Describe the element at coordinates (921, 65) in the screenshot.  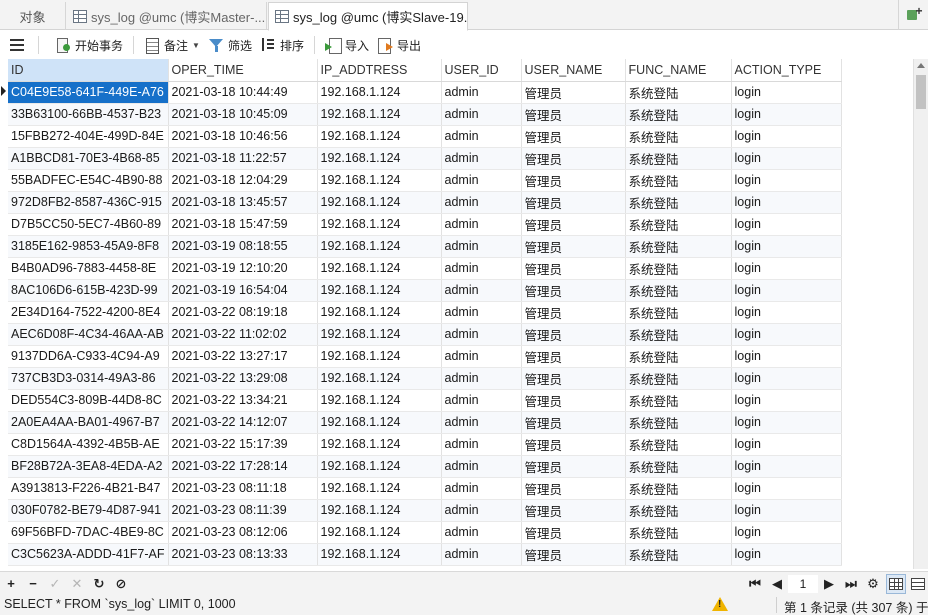
I see `scroll-up-icon` at that location.